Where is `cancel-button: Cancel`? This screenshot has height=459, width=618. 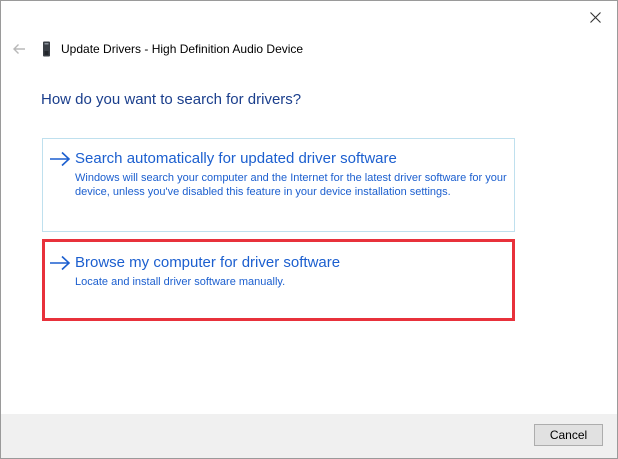 cancel-button: Cancel is located at coordinates (568, 435).